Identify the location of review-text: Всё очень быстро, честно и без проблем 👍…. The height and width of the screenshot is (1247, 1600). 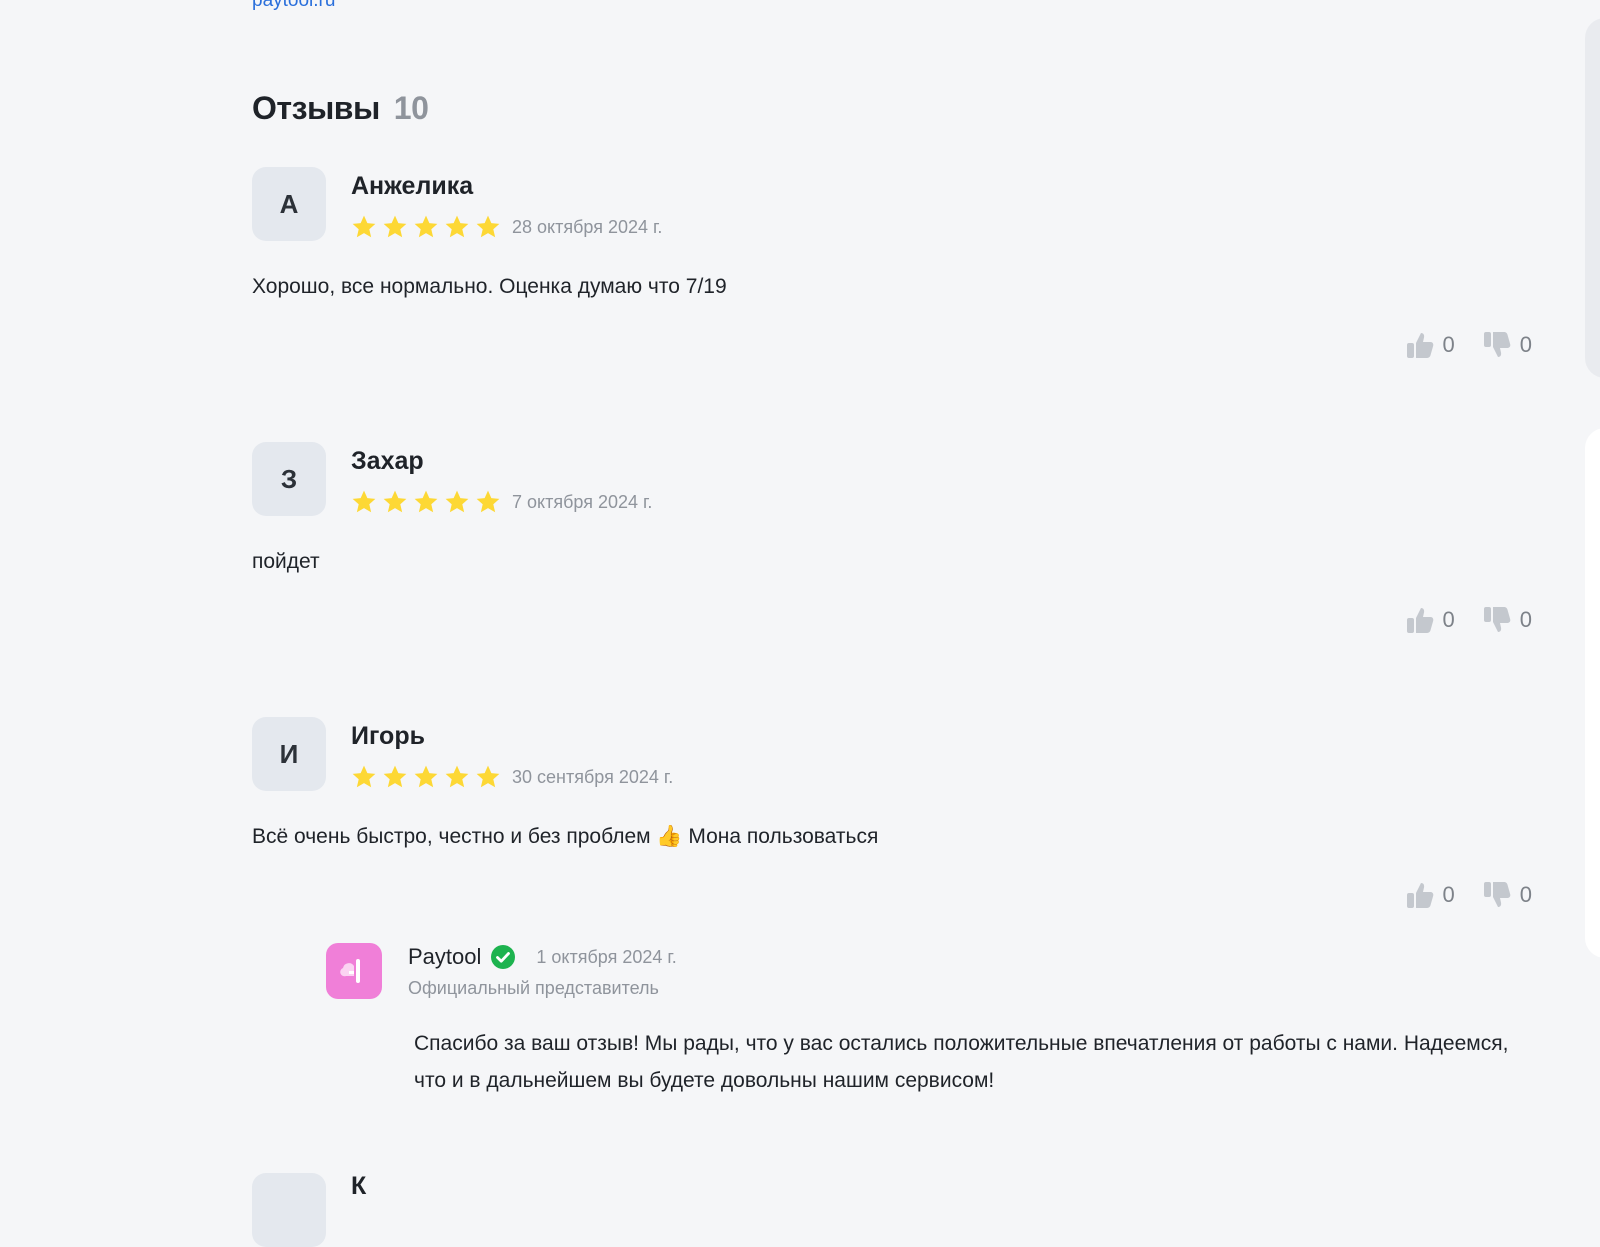
(565, 836).